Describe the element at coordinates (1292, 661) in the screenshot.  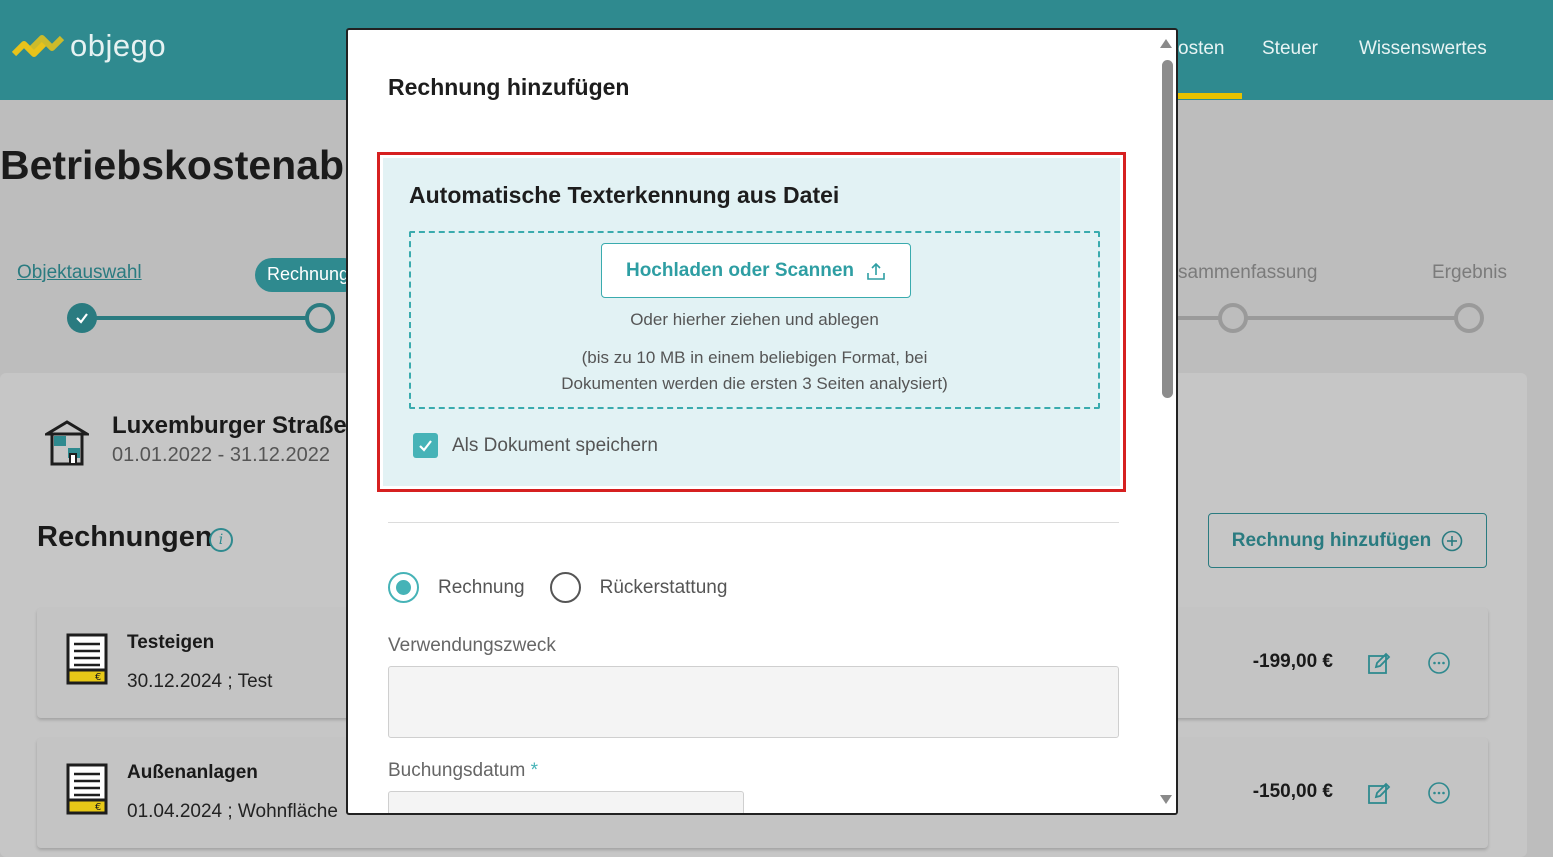
I see `invoice-amount: -199,00 €` at that location.